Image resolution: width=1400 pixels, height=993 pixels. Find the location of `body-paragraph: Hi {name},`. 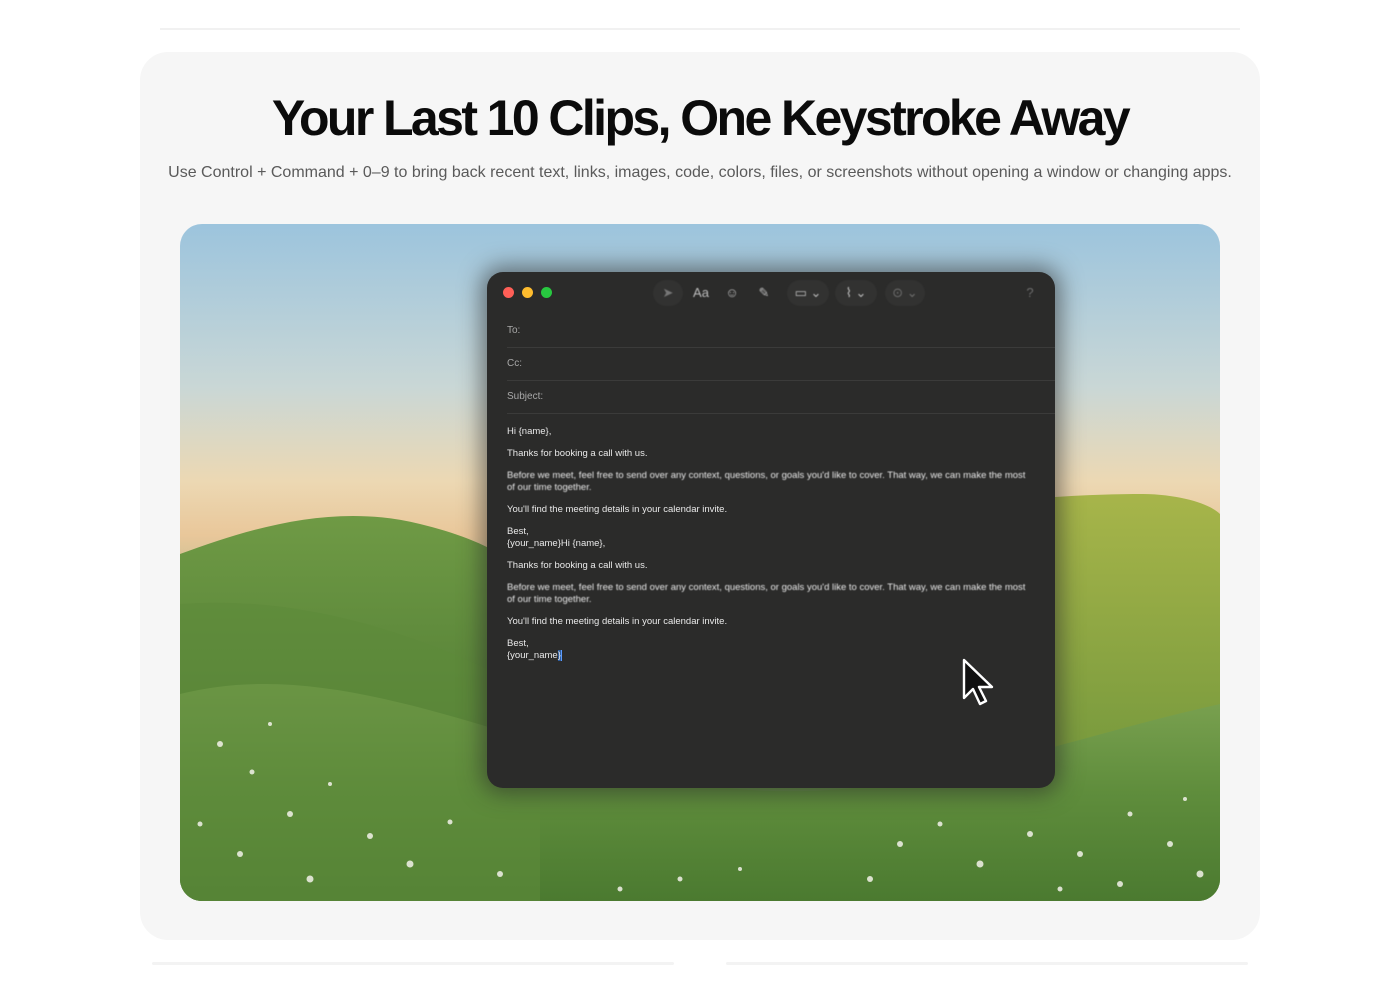

body-paragraph: Hi {name}, is located at coordinates (529, 431).